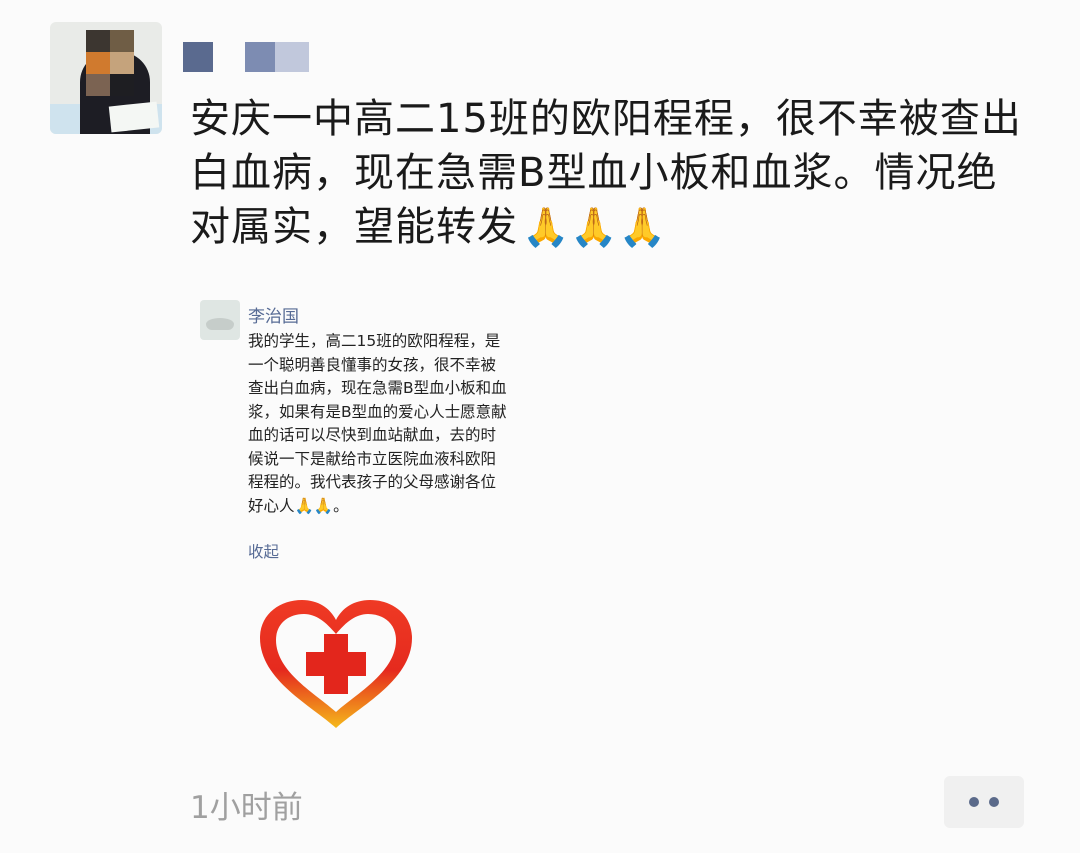 The image size is (1080, 853). Describe the element at coordinates (220, 320) in the screenshot. I see `shared-author-avatar` at that location.